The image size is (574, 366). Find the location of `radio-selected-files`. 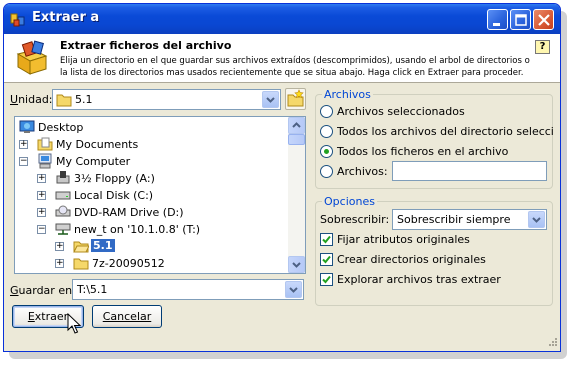

radio-selected-files is located at coordinates (326, 111).